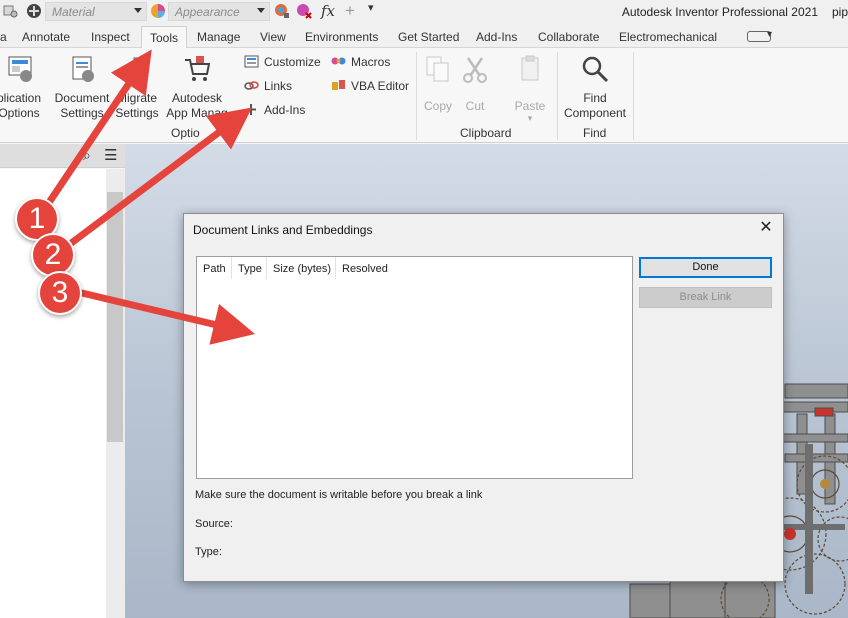 This screenshot has height=618, width=848. I want to click on links-button: Links, so click(268, 86).